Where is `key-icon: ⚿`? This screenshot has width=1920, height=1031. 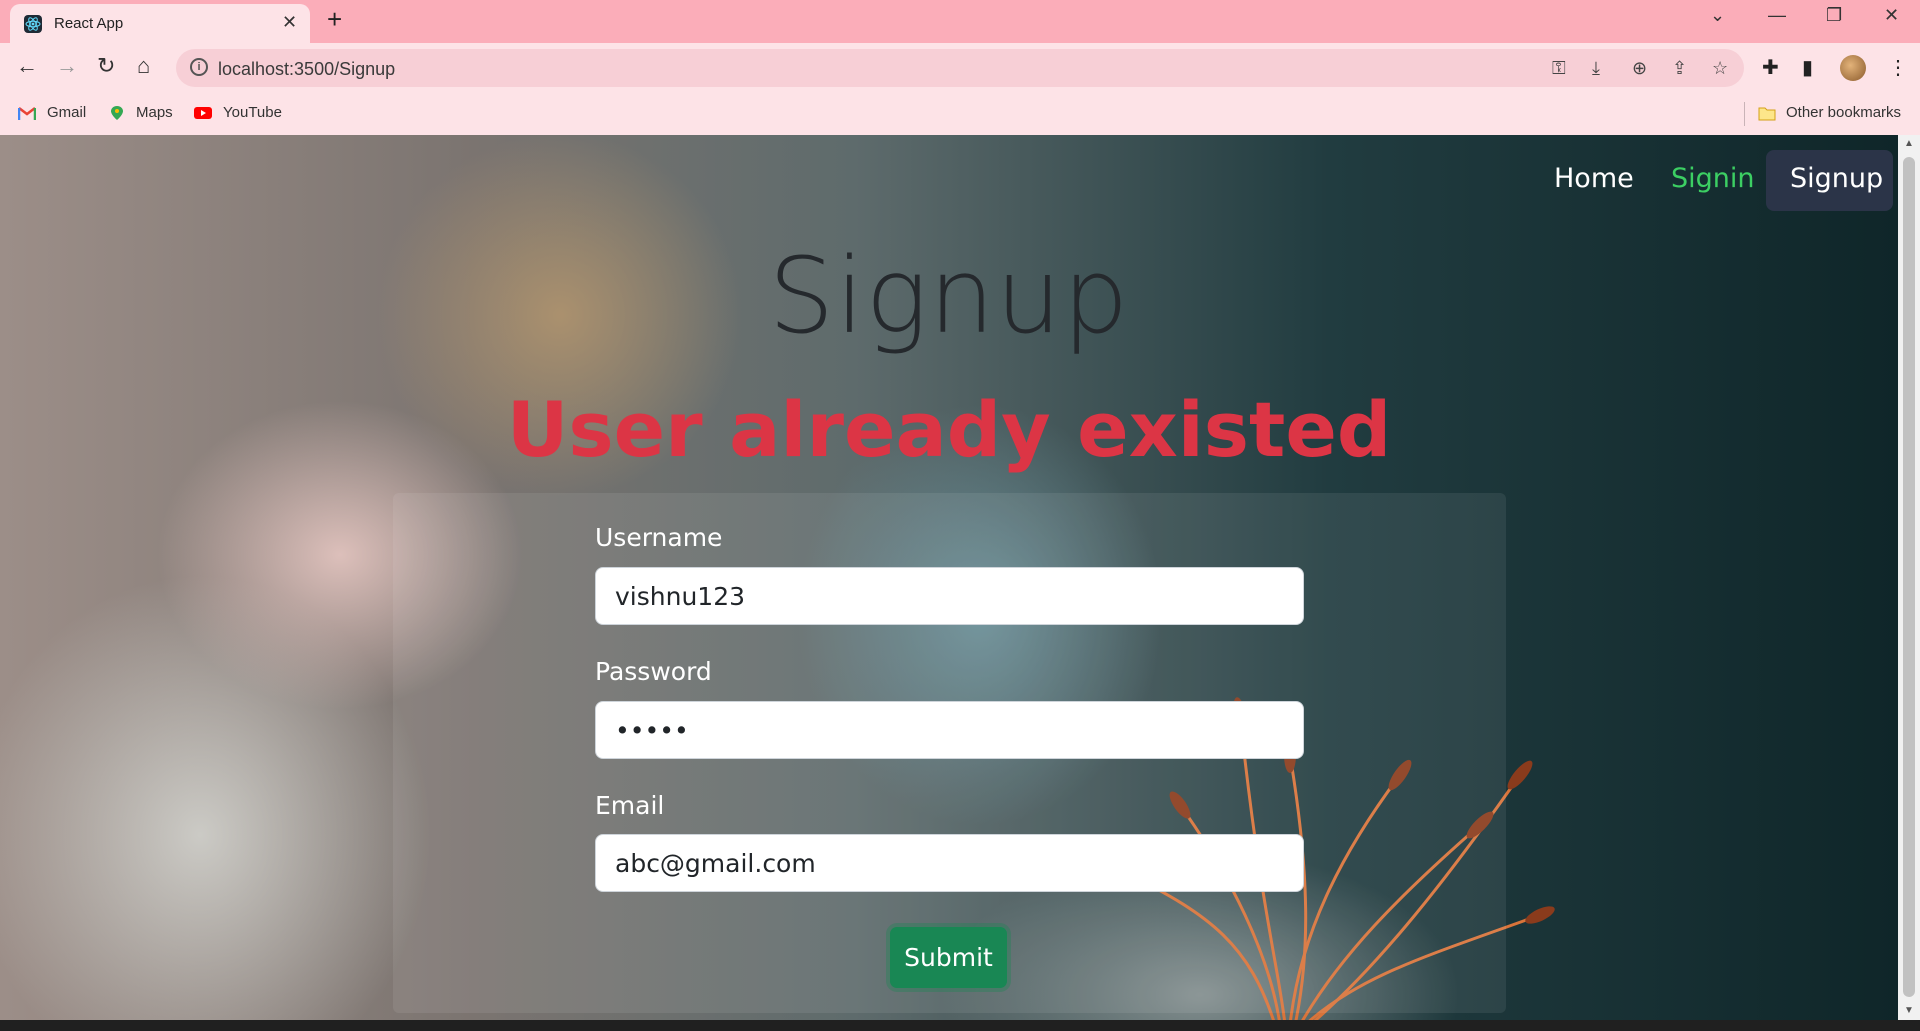 key-icon: ⚿ is located at coordinates (1559, 68).